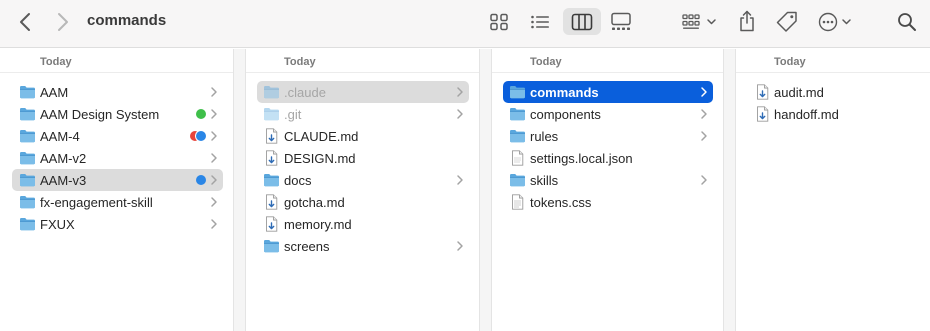 The image size is (930, 331). What do you see at coordinates (837, 22) in the screenshot?
I see `more-actions-button` at bounding box center [837, 22].